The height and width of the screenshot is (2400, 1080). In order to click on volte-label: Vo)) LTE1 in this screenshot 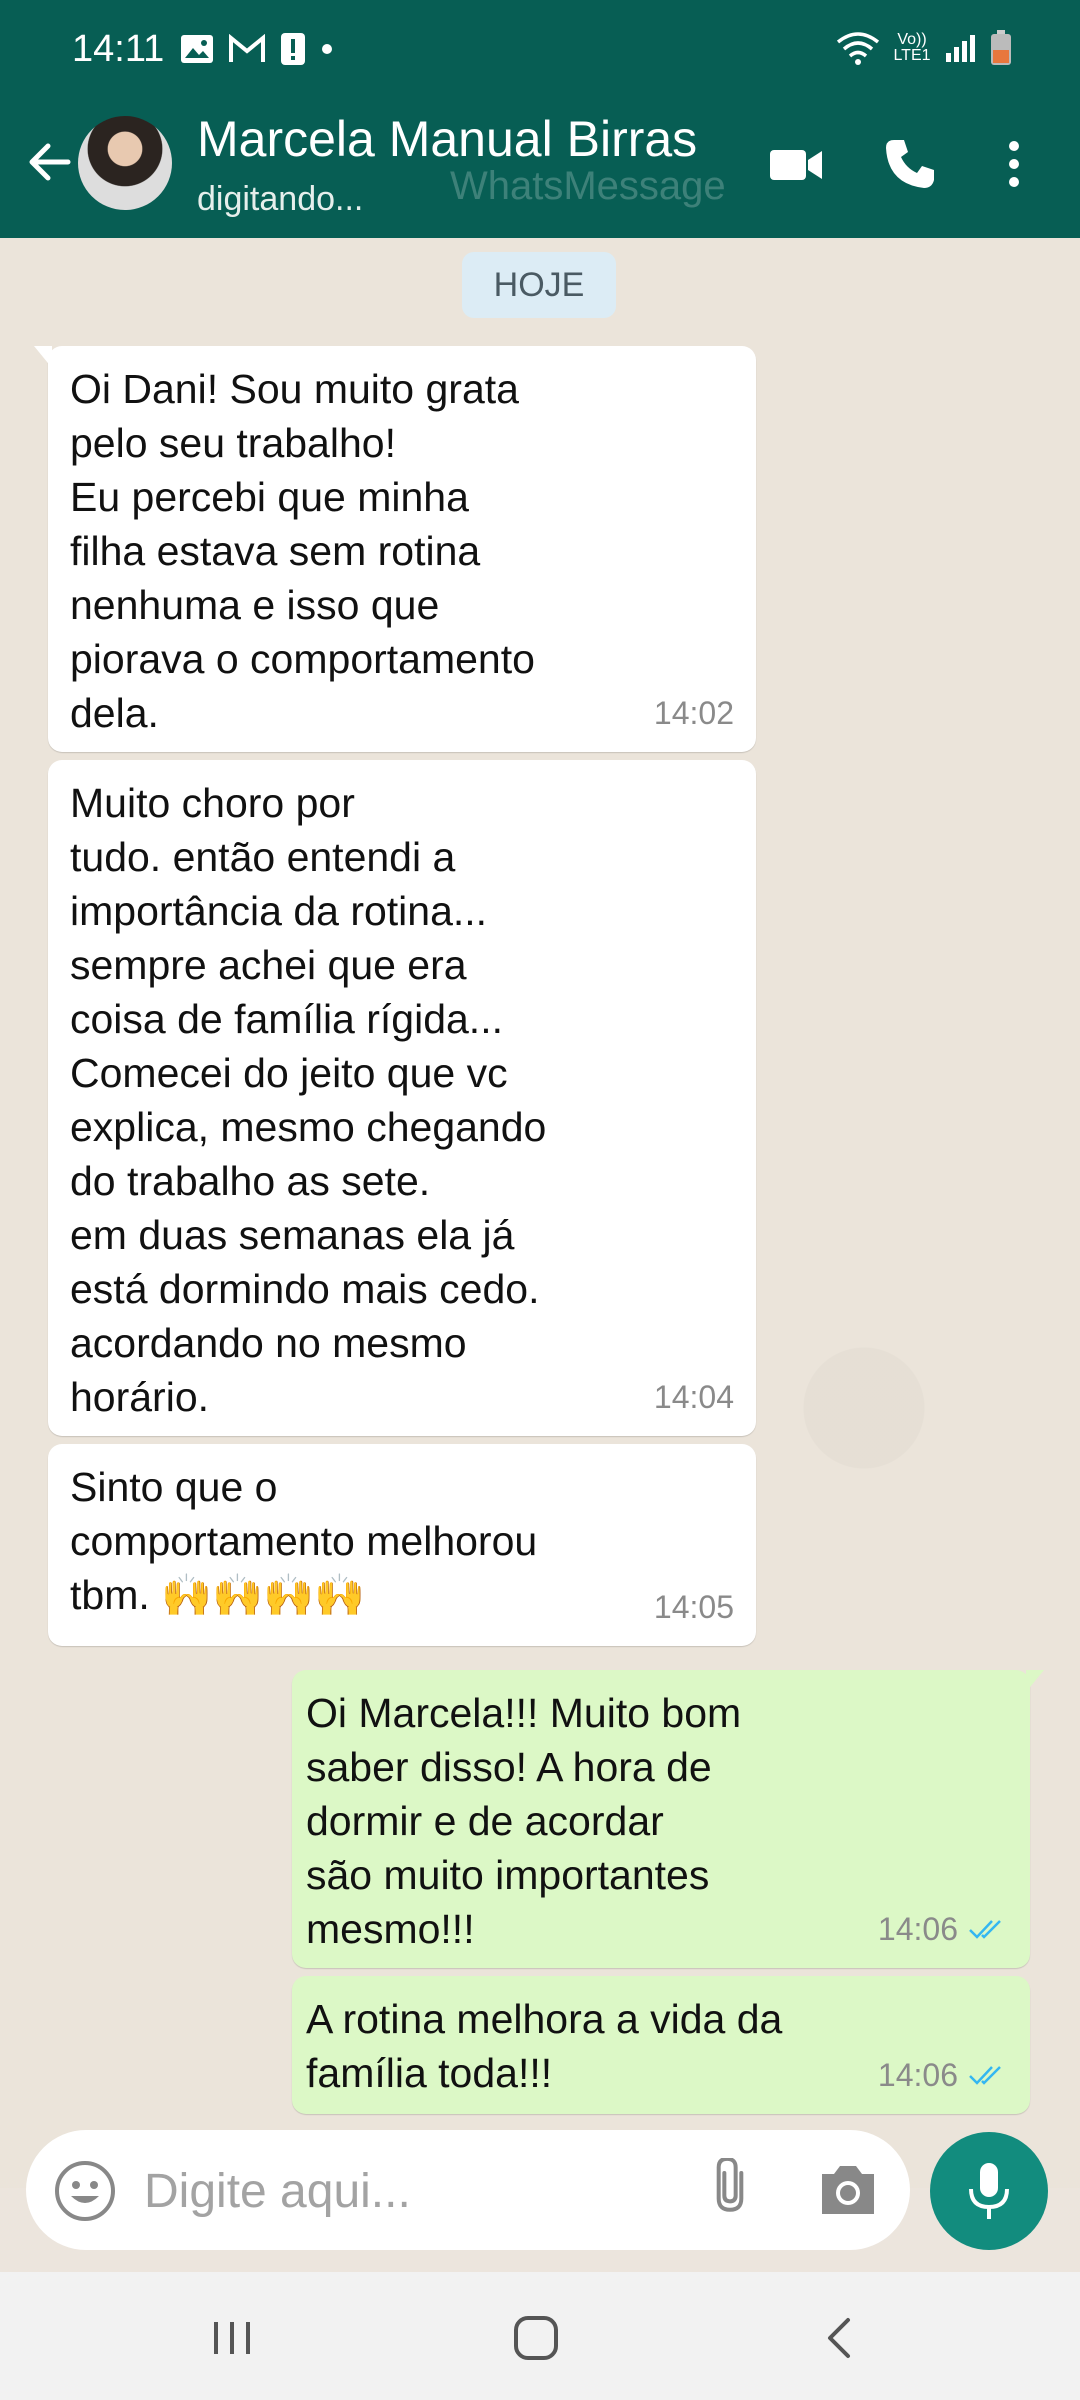, I will do `click(912, 47)`.